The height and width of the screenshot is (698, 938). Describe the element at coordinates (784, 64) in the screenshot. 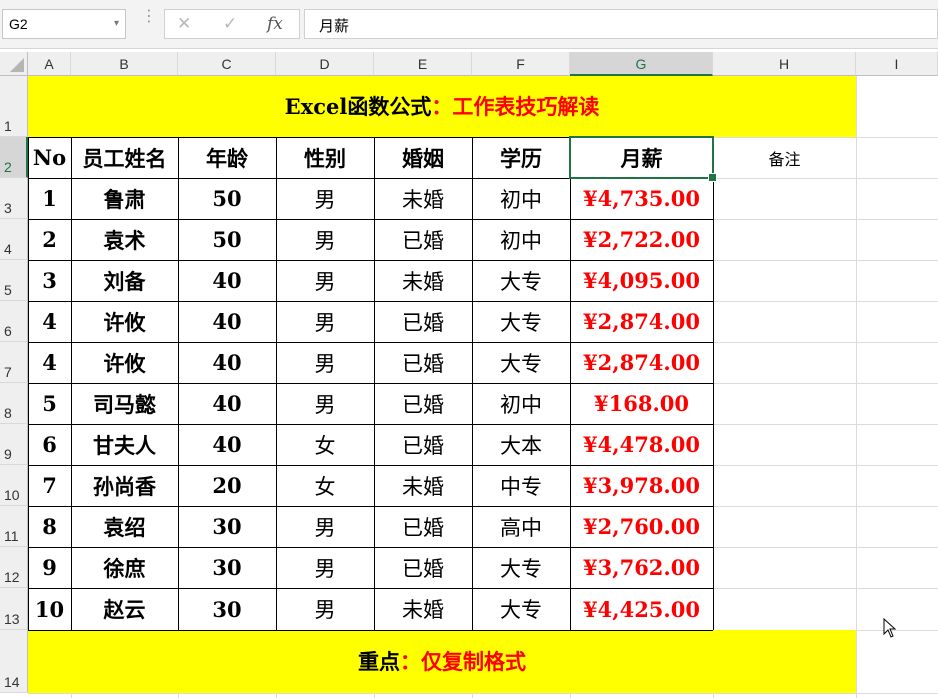

I see `column-header-h: H` at that location.